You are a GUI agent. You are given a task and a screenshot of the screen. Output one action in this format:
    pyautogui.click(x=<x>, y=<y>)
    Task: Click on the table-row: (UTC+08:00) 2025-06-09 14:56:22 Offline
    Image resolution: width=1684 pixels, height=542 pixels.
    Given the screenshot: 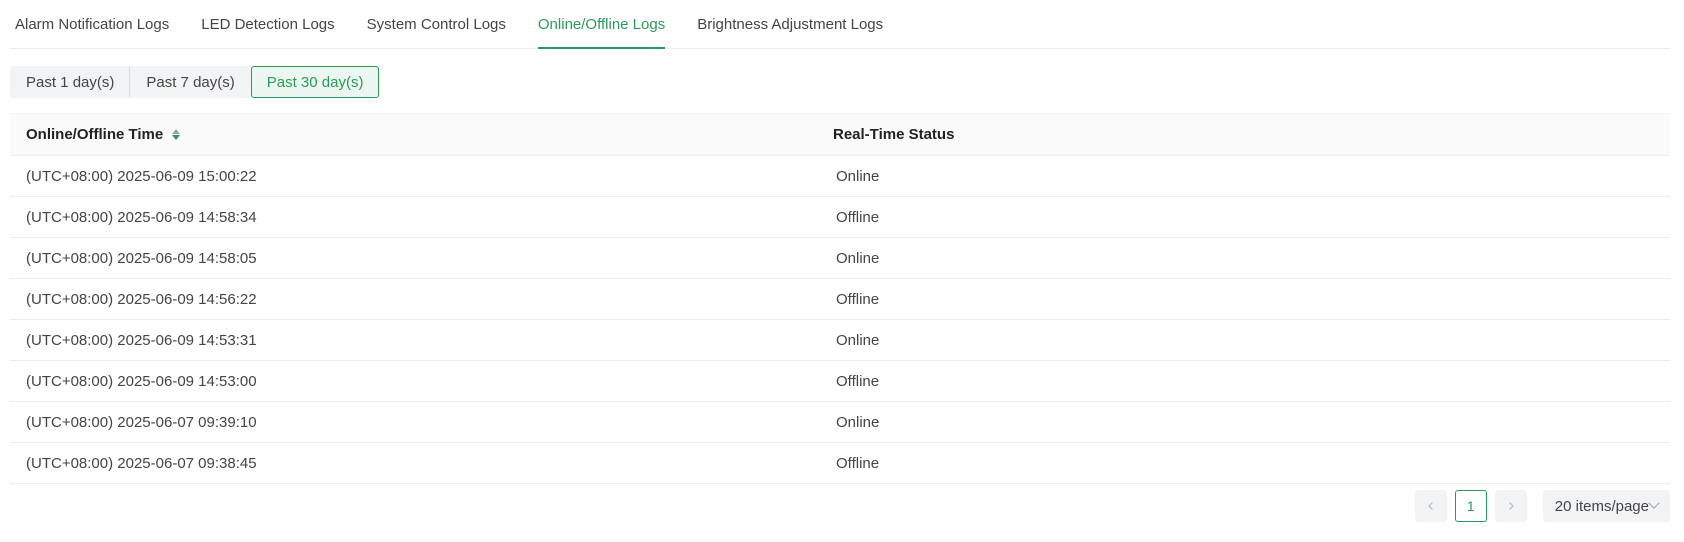 What is the action you would take?
    pyautogui.click(x=840, y=299)
    